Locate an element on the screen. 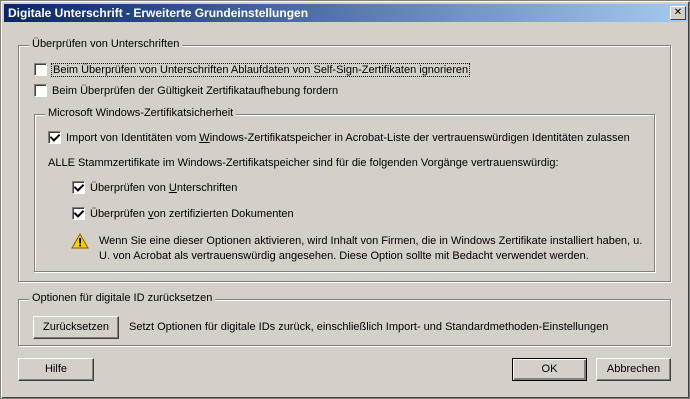 The image size is (690, 399). help-button: Hilfe is located at coordinates (56, 369).